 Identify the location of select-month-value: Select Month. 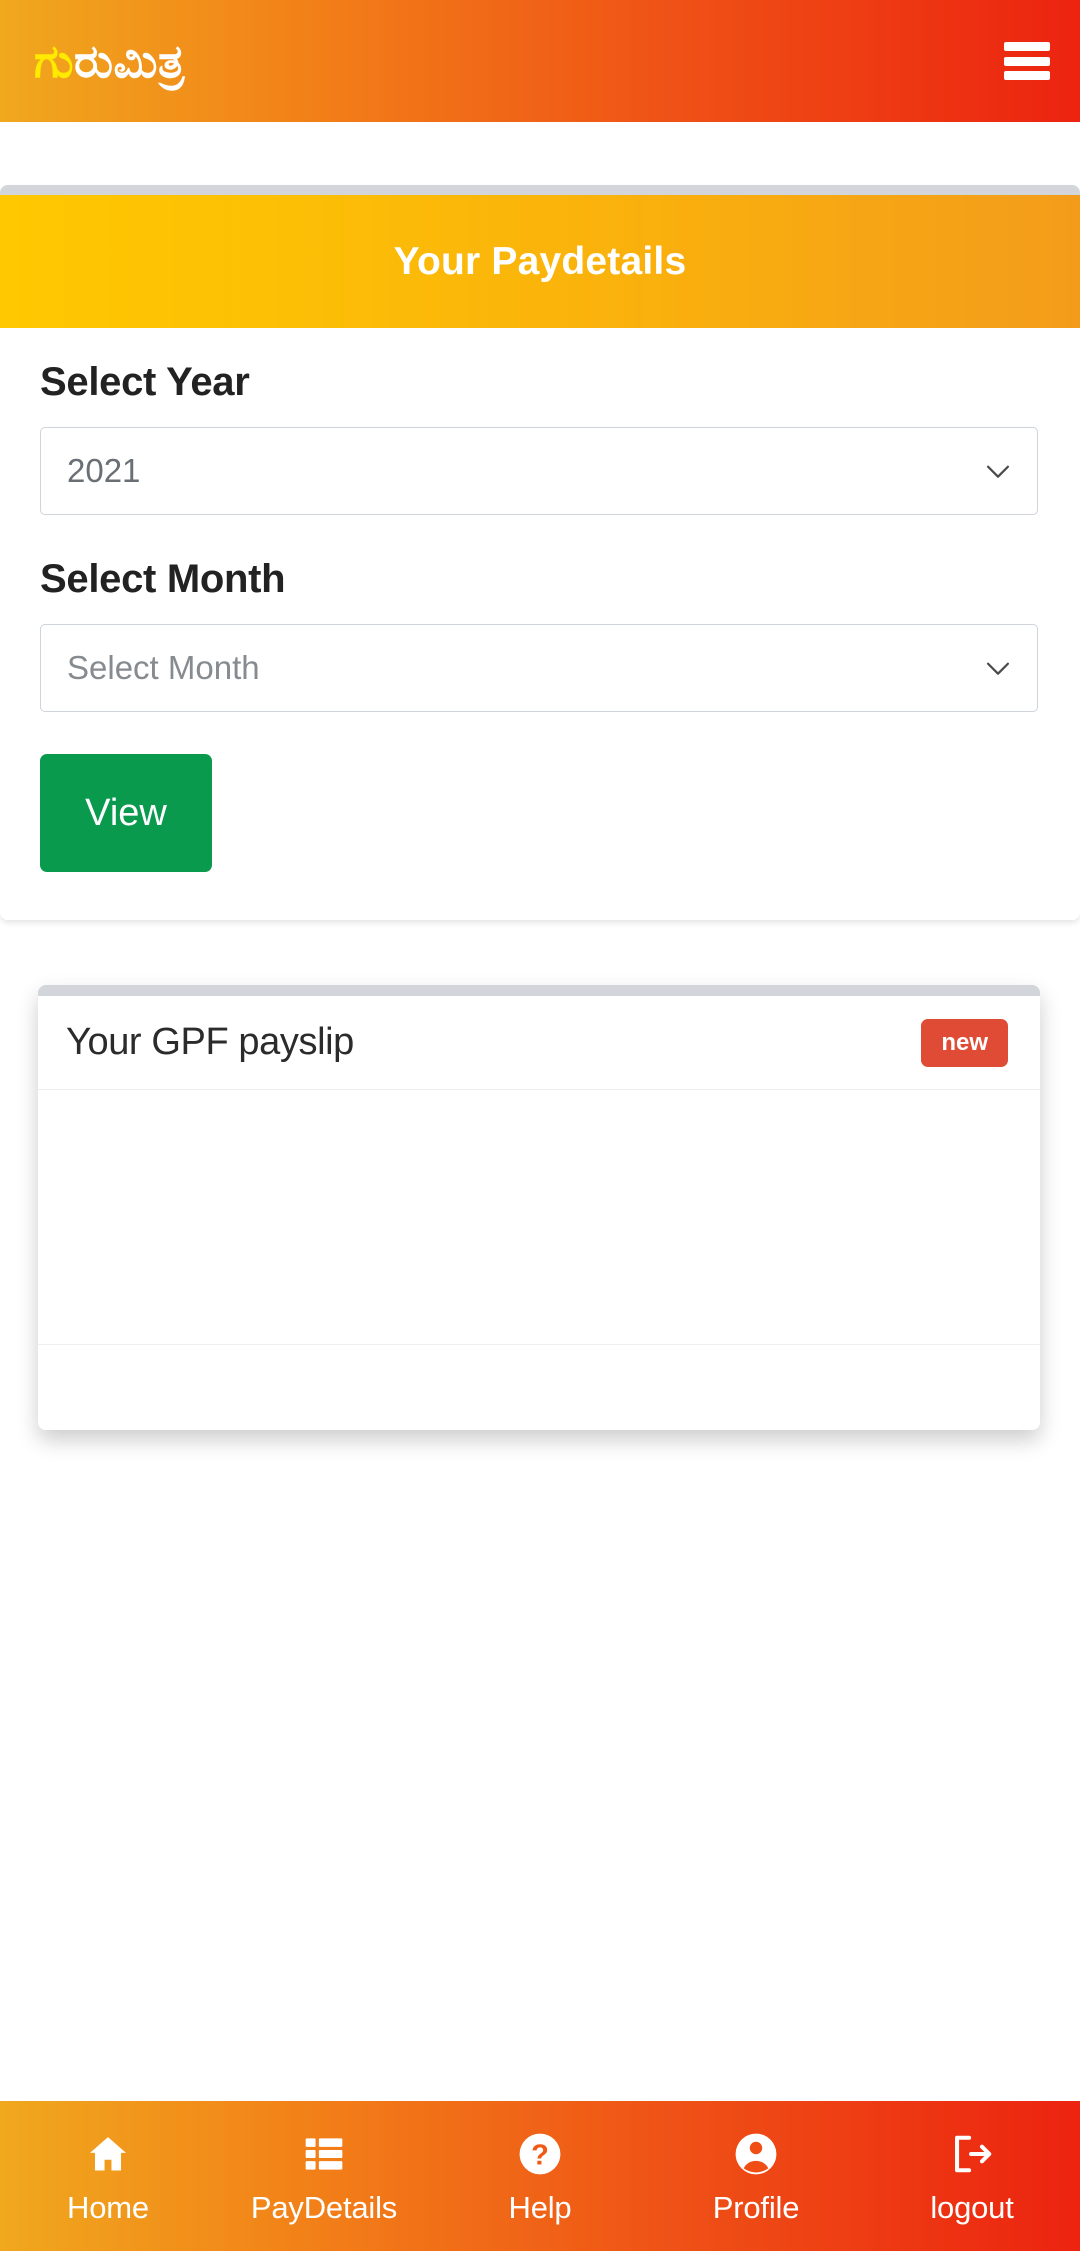
(163, 667).